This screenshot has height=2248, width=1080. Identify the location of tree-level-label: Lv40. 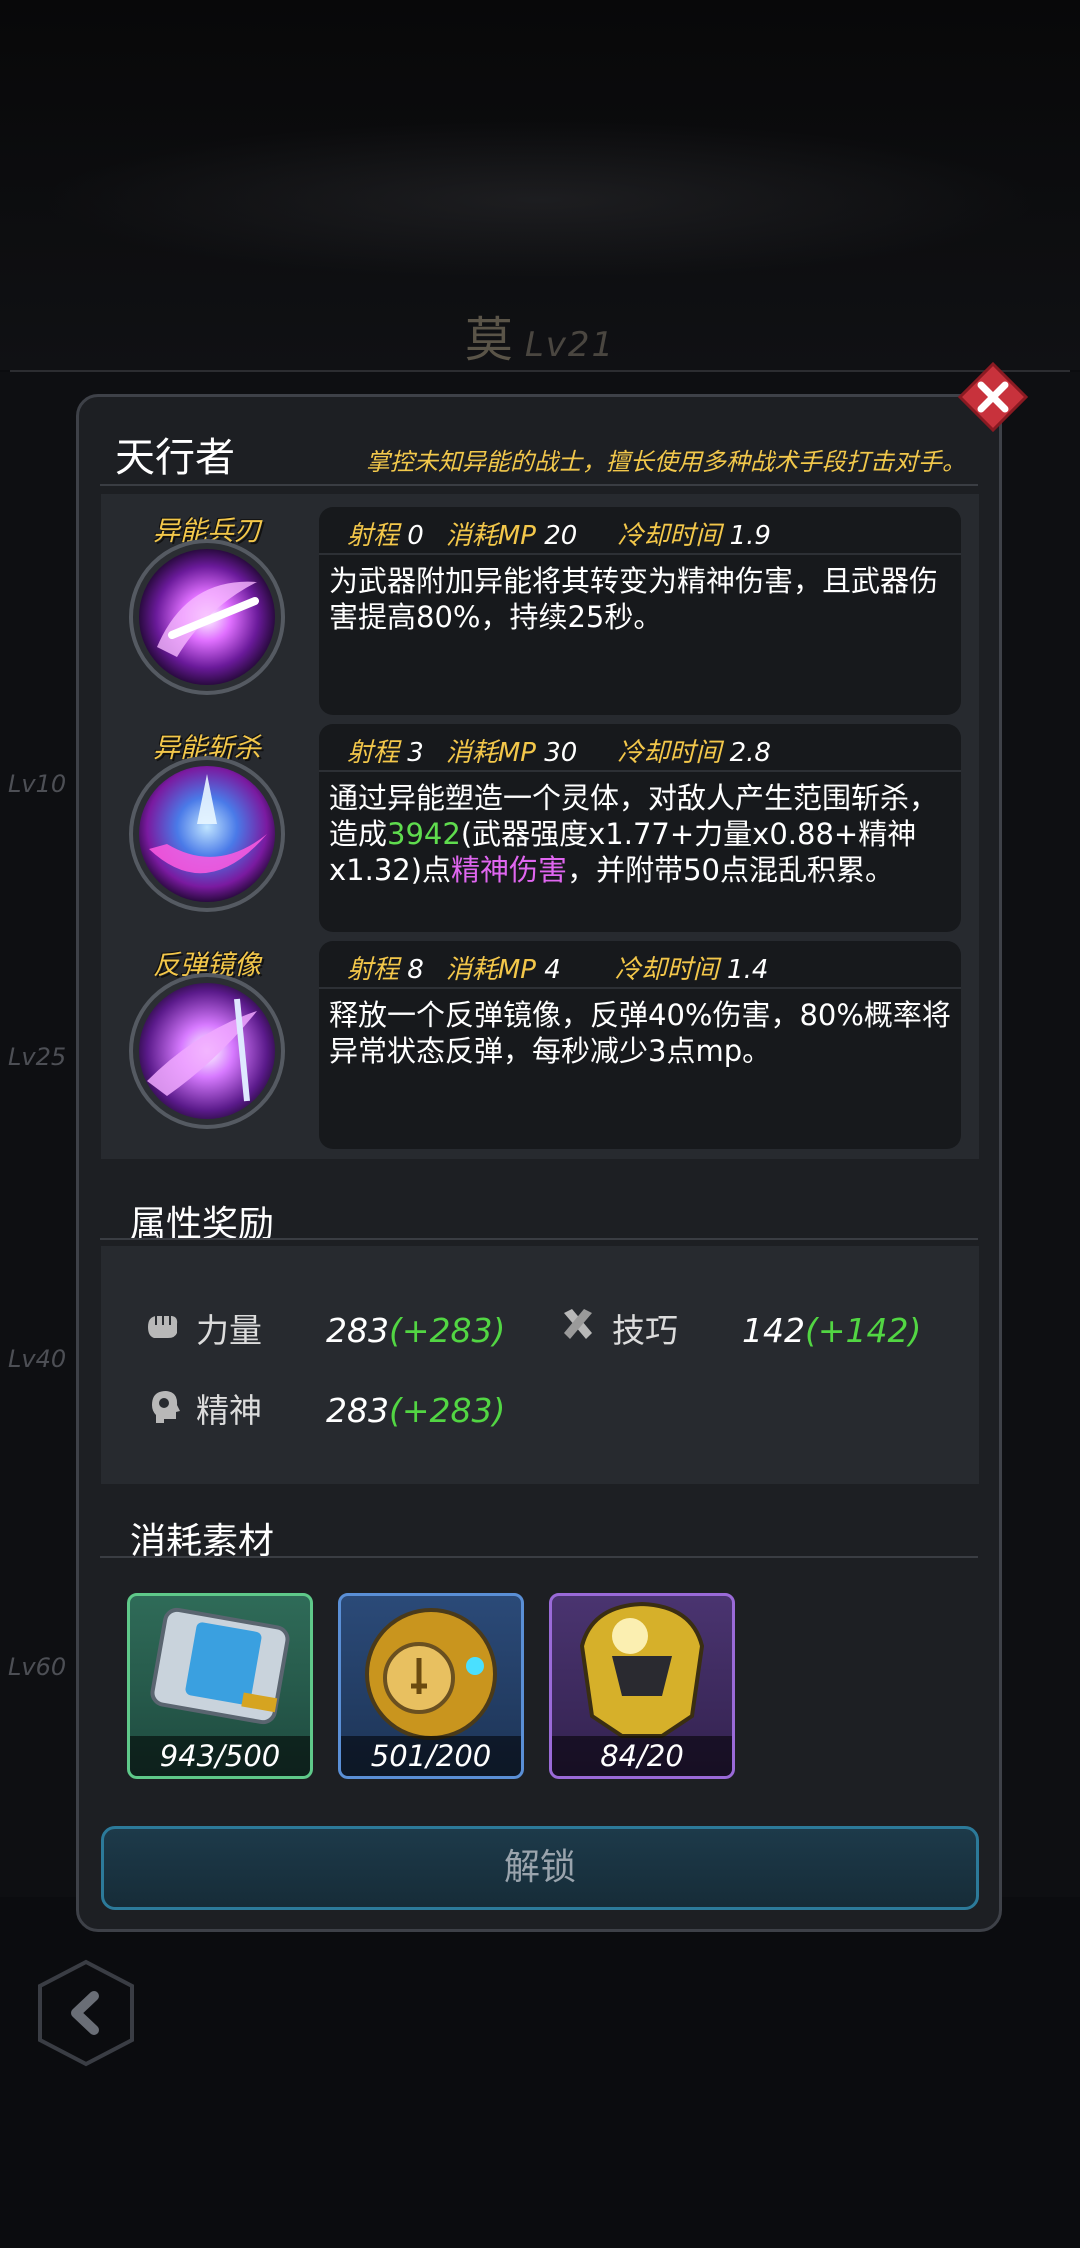
(37, 1359).